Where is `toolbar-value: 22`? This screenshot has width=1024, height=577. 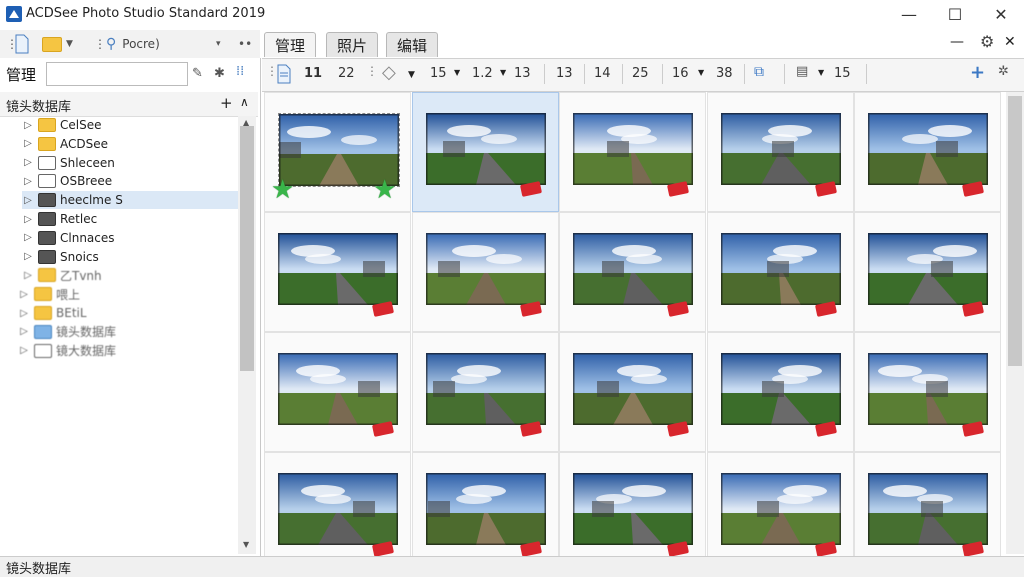
toolbar-value: 22 is located at coordinates (346, 73).